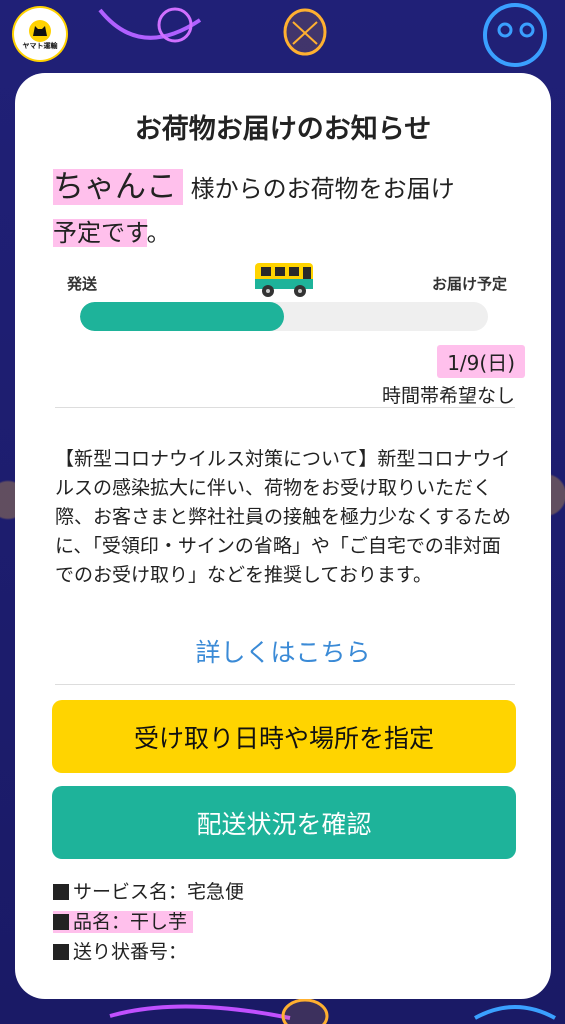 Image resolution: width=565 pixels, height=1024 pixels. What do you see at coordinates (322, 189) in the screenshot?
I see `sender-text-1: 様からのお荷物をお届け` at bounding box center [322, 189].